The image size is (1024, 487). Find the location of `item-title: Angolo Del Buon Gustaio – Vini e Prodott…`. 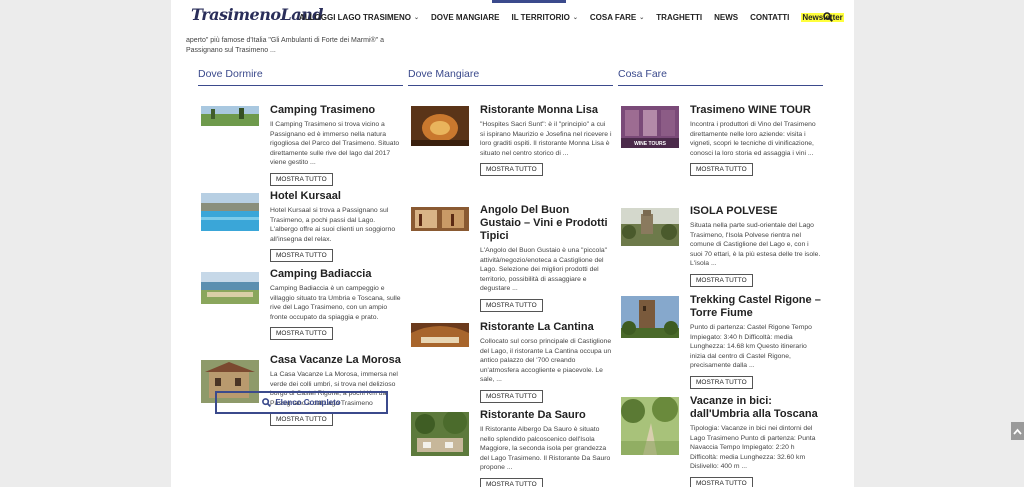

item-title: Angolo Del Buon Gustaio – Vini e Prodott… is located at coordinates (546, 223).